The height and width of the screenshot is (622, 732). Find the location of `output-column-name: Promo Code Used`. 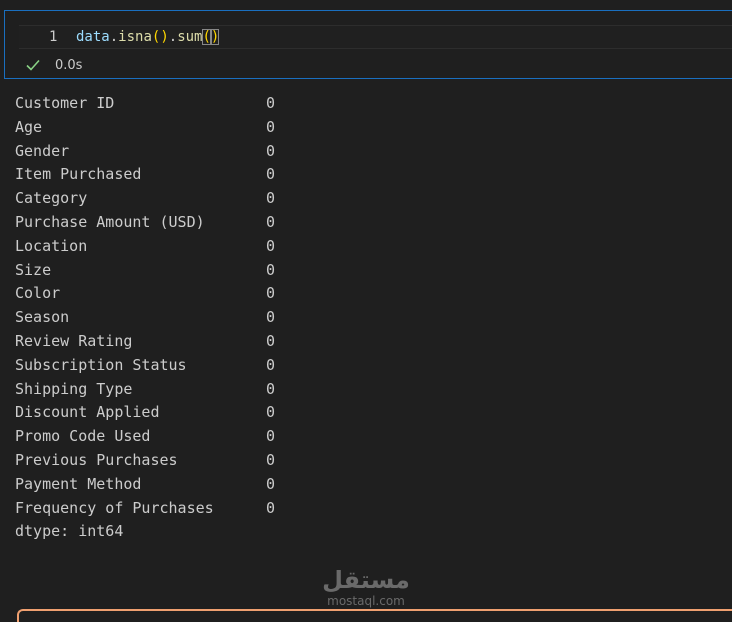

output-column-name: Promo Code Used is located at coordinates (83, 436).